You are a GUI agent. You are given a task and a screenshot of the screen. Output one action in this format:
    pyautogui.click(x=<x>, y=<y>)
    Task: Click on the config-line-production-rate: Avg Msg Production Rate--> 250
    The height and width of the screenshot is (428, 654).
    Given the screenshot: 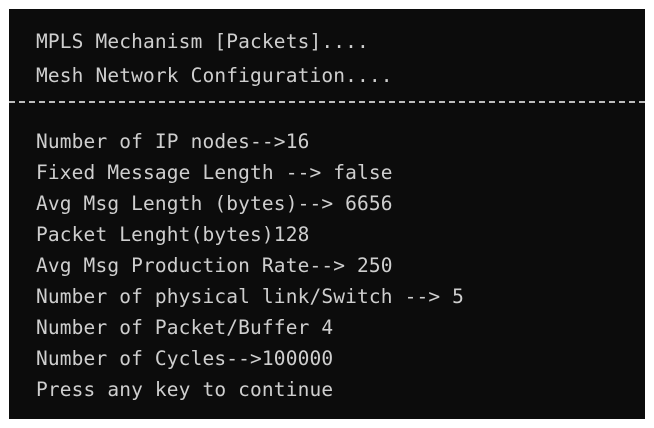 What is the action you would take?
    pyautogui.click(x=214, y=265)
    